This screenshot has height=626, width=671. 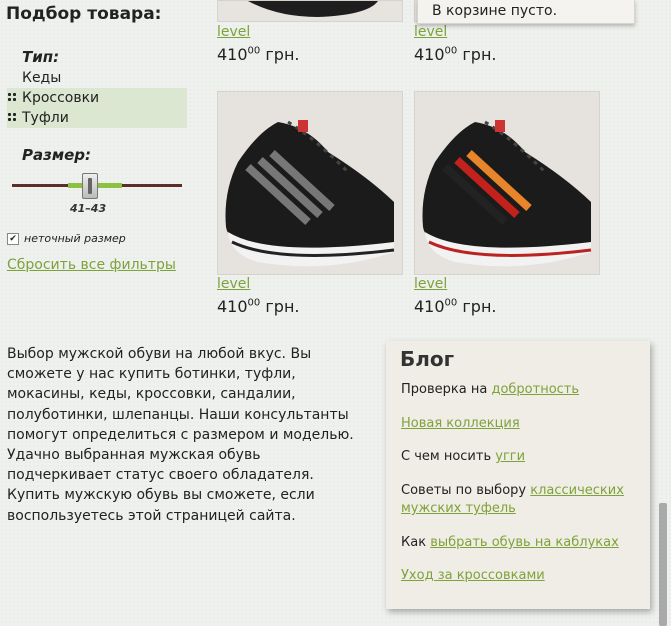 I want to click on slider-handle, so click(x=90, y=186).